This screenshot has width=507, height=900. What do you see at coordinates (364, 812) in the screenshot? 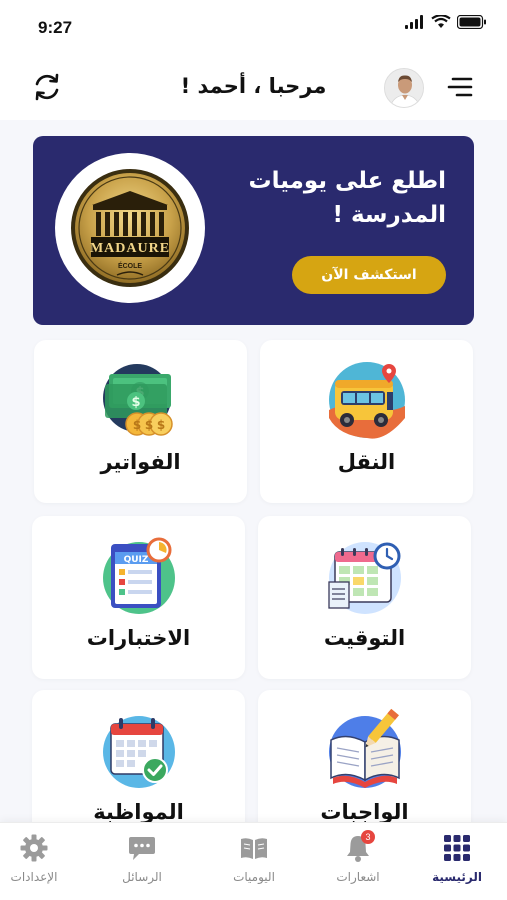
I see `card-homework-label: الواجبات` at bounding box center [364, 812].